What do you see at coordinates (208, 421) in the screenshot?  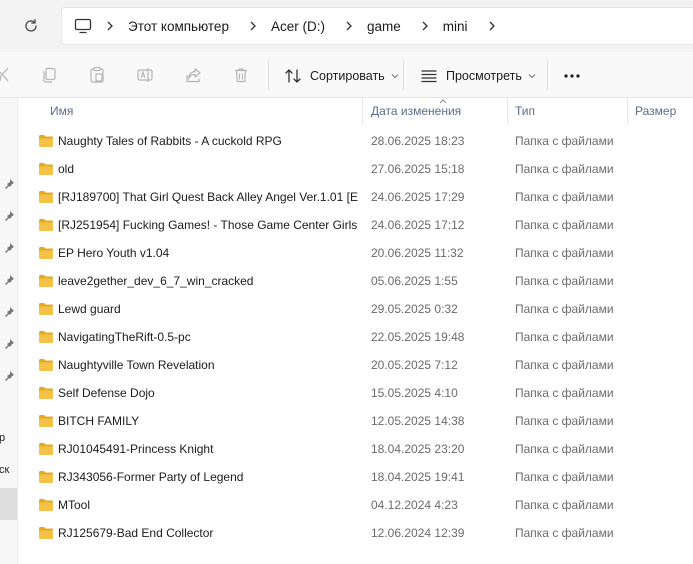 I see `file-name: BITCH FAMILY` at bounding box center [208, 421].